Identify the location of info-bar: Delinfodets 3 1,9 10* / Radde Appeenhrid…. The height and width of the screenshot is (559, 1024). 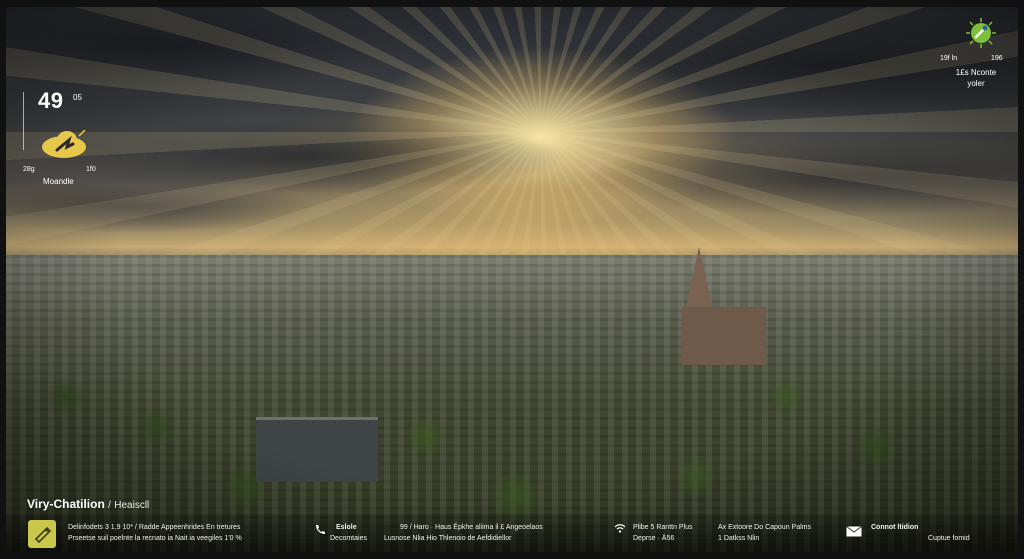
(512, 533).